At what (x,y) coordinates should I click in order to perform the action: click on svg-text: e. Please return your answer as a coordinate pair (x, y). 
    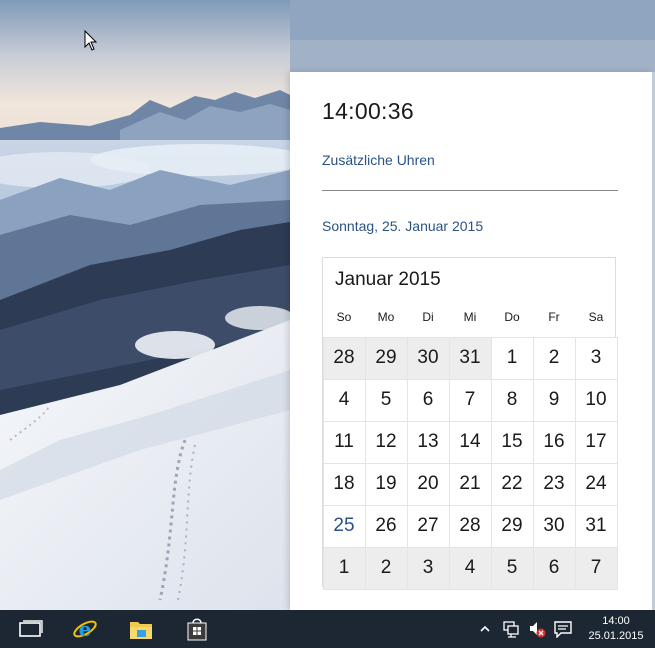
    Looking at the image, I should click on (85, 629).